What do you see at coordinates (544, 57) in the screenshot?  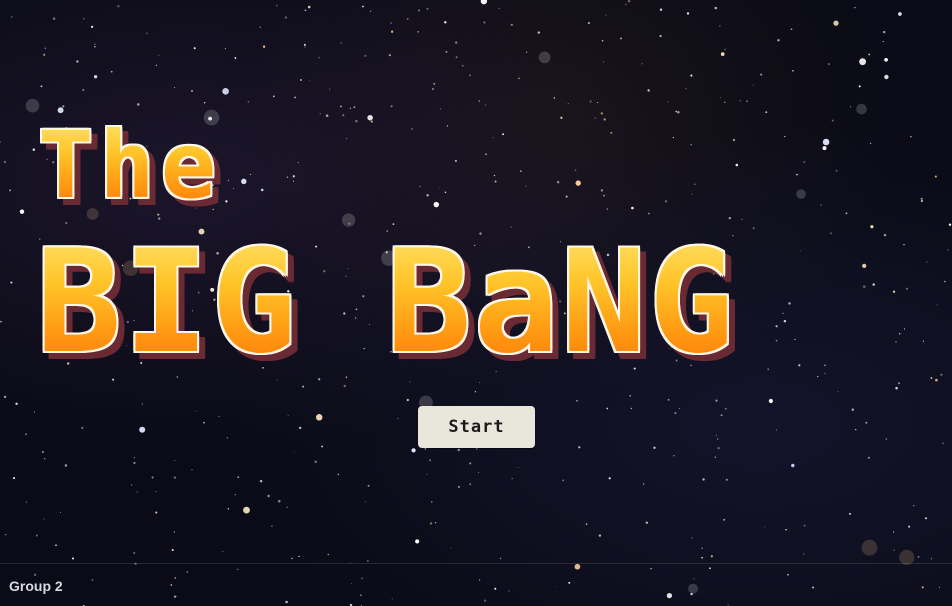 I see `star-glow` at bounding box center [544, 57].